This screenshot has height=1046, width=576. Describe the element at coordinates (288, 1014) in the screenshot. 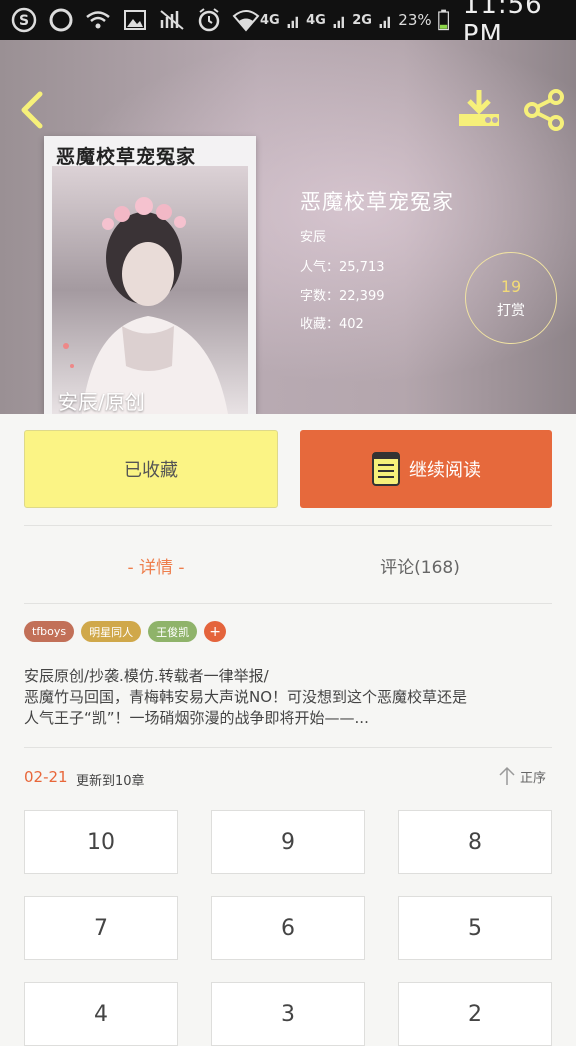

I see `chapter-button: 3` at that location.